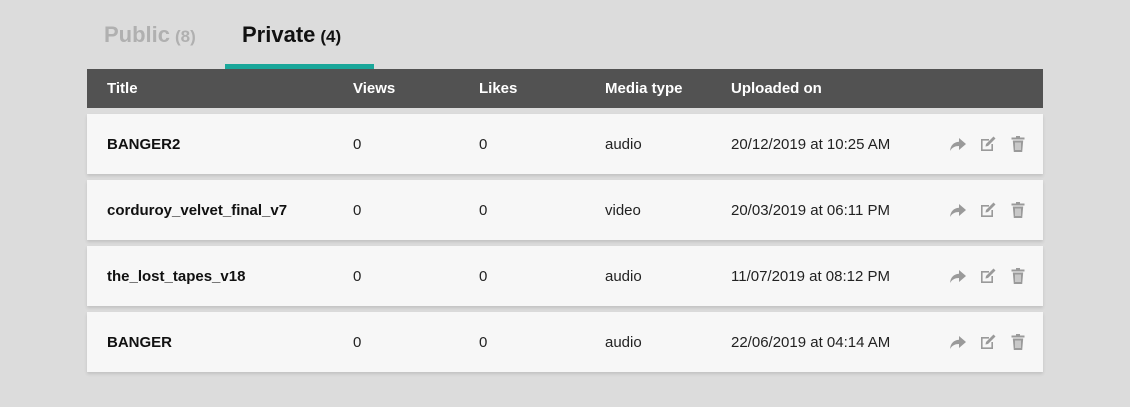  Describe the element at coordinates (565, 342) in the screenshot. I see `table-row: BANGER 0 0 audio 22/06/2019 at 04:14 AM` at that location.